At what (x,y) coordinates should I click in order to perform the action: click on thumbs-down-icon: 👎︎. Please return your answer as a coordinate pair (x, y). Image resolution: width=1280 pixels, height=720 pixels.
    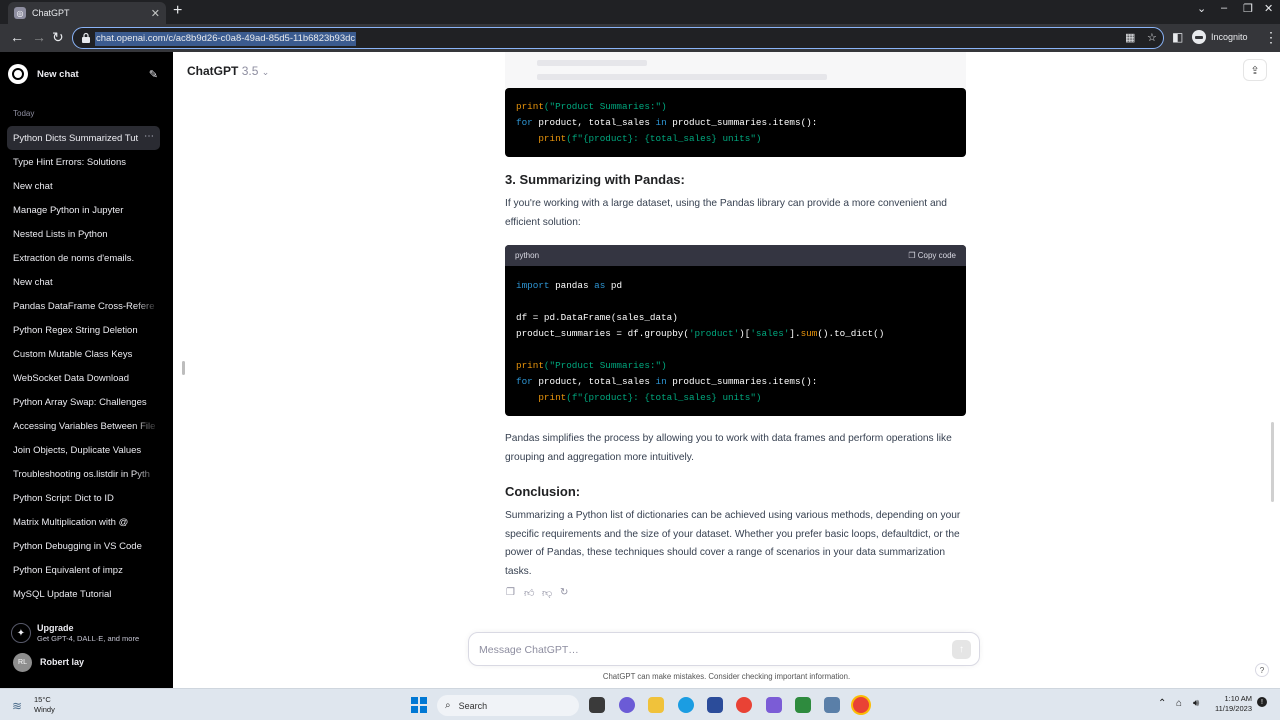
    Looking at the image, I should click on (550, 593).